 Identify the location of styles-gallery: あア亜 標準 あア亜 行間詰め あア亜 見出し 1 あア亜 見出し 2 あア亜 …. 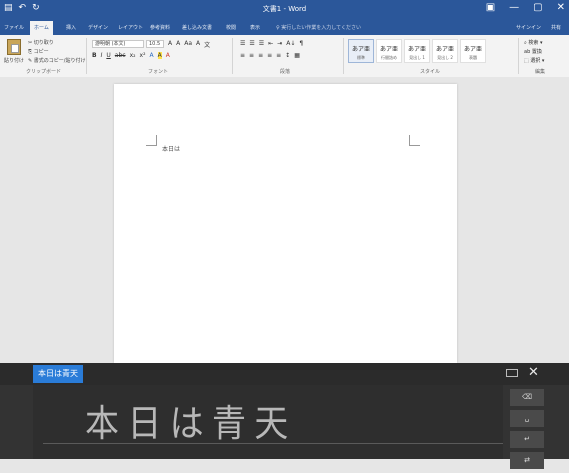
(417, 51).